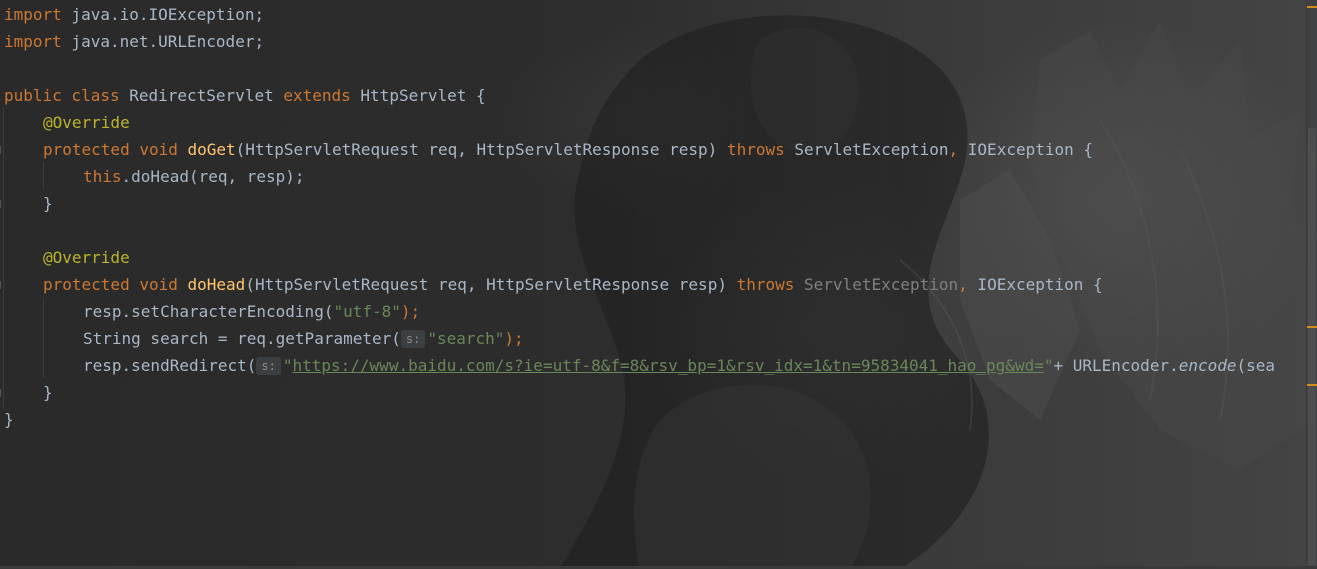  I want to click on scrollbar-thumb, so click(1312, 348).